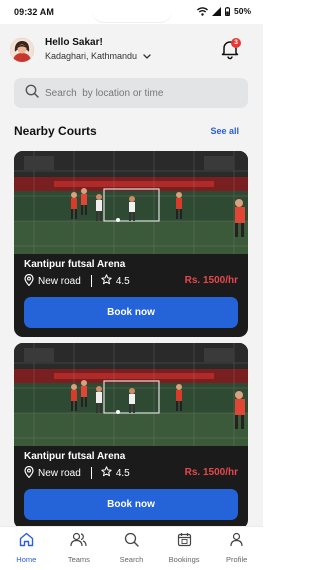 Image resolution: width=320 pixels, height=570 pixels. I want to click on battery-icon, so click(227, 11).